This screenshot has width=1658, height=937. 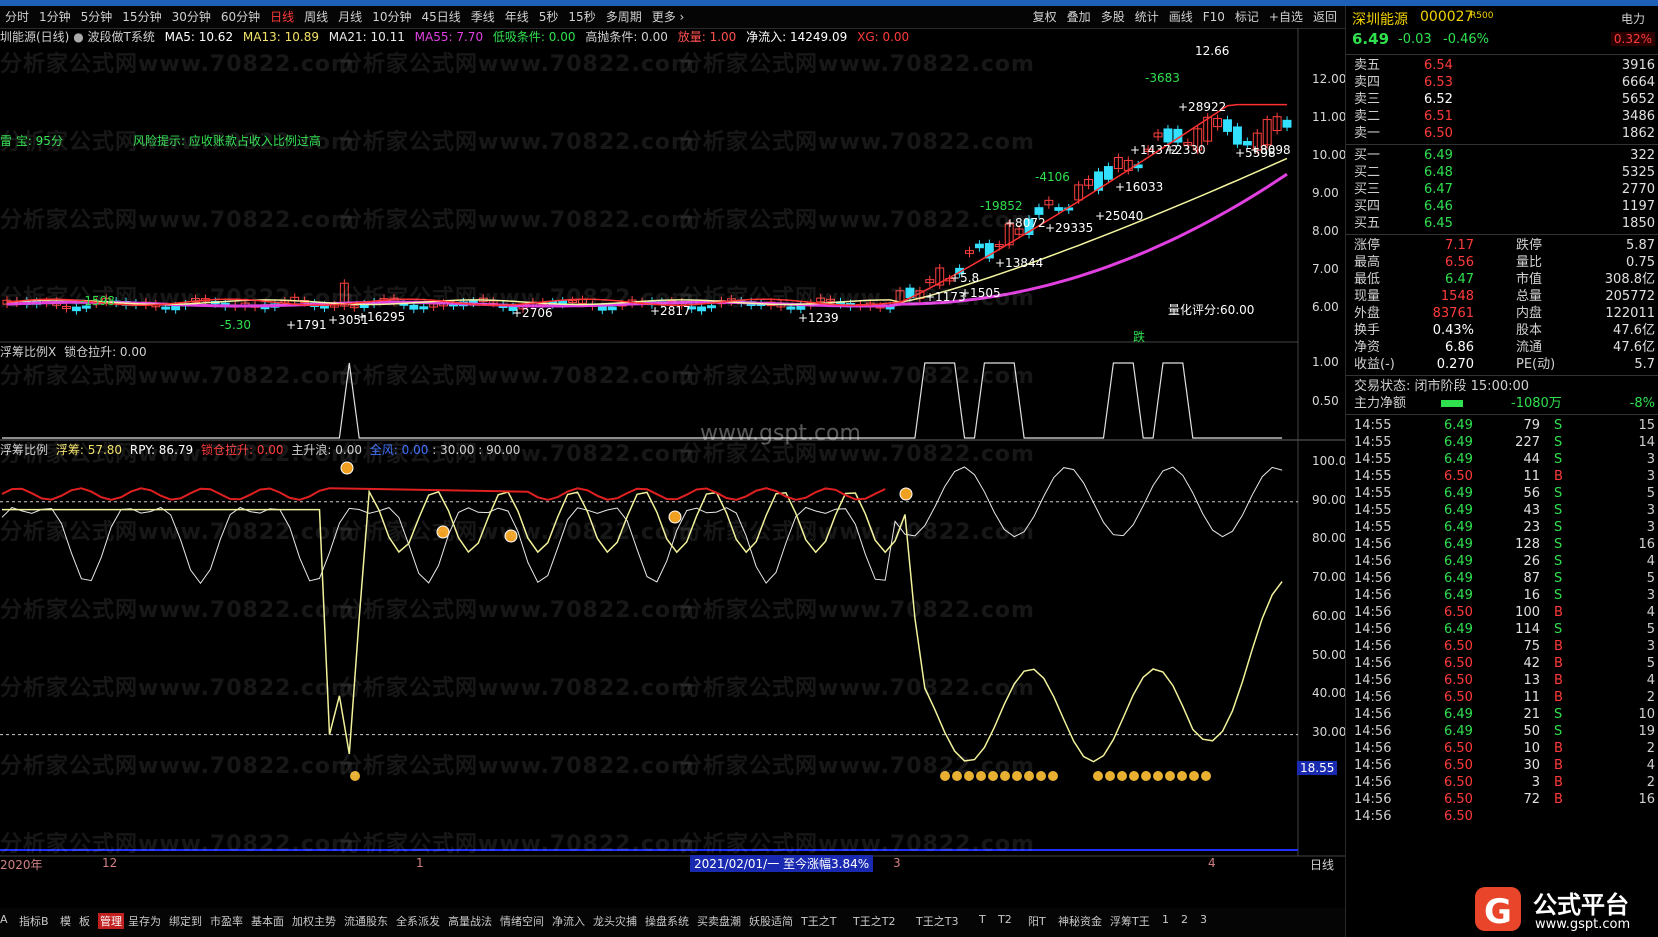 I want to click on tick-count: 16, so click(x=1646, y=544).